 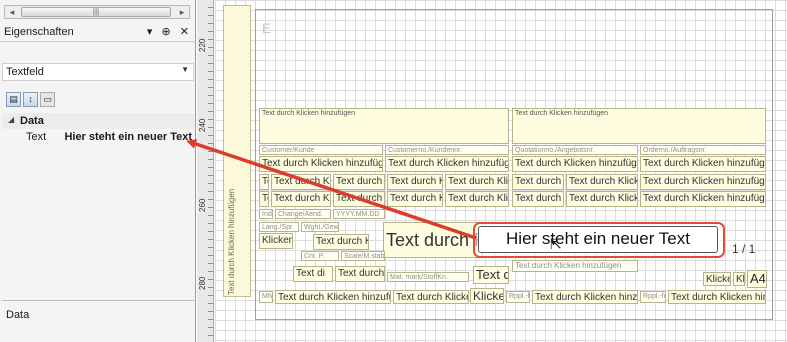 I want to click on scroll-thumb: |||, so click(x=96, y=12).